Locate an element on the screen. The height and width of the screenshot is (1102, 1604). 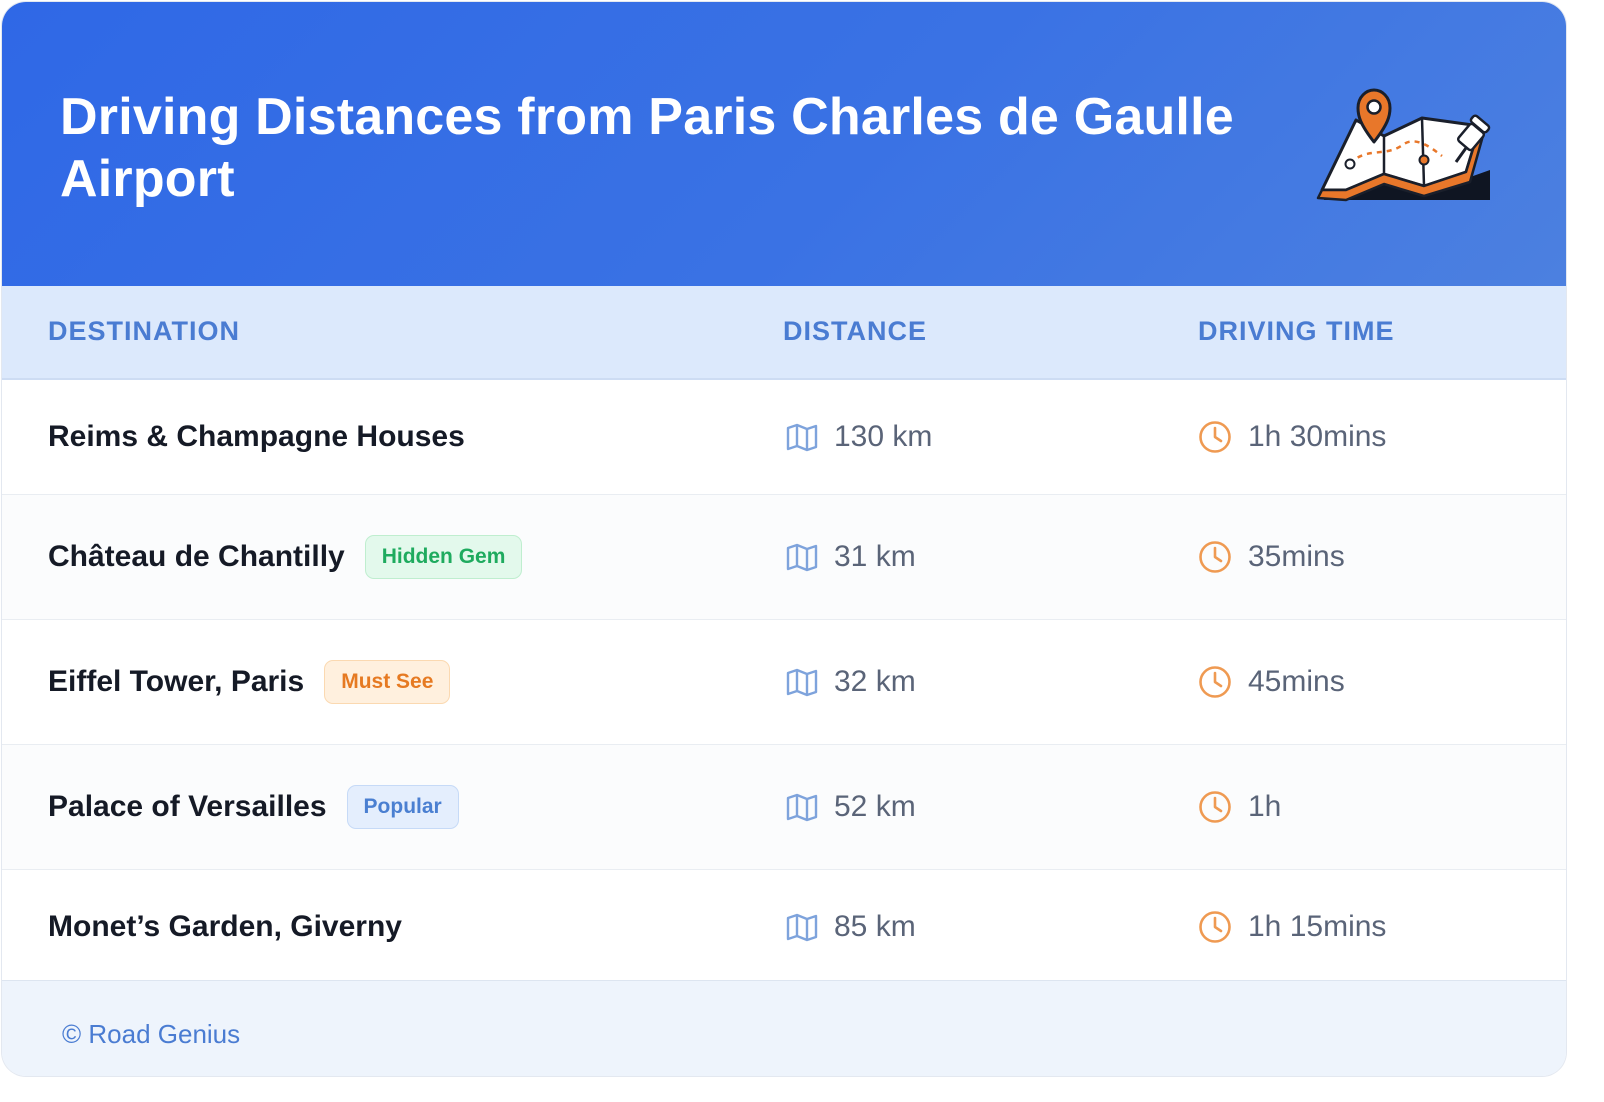
distance-cell: 31 km is located at coordinates (851, 557).